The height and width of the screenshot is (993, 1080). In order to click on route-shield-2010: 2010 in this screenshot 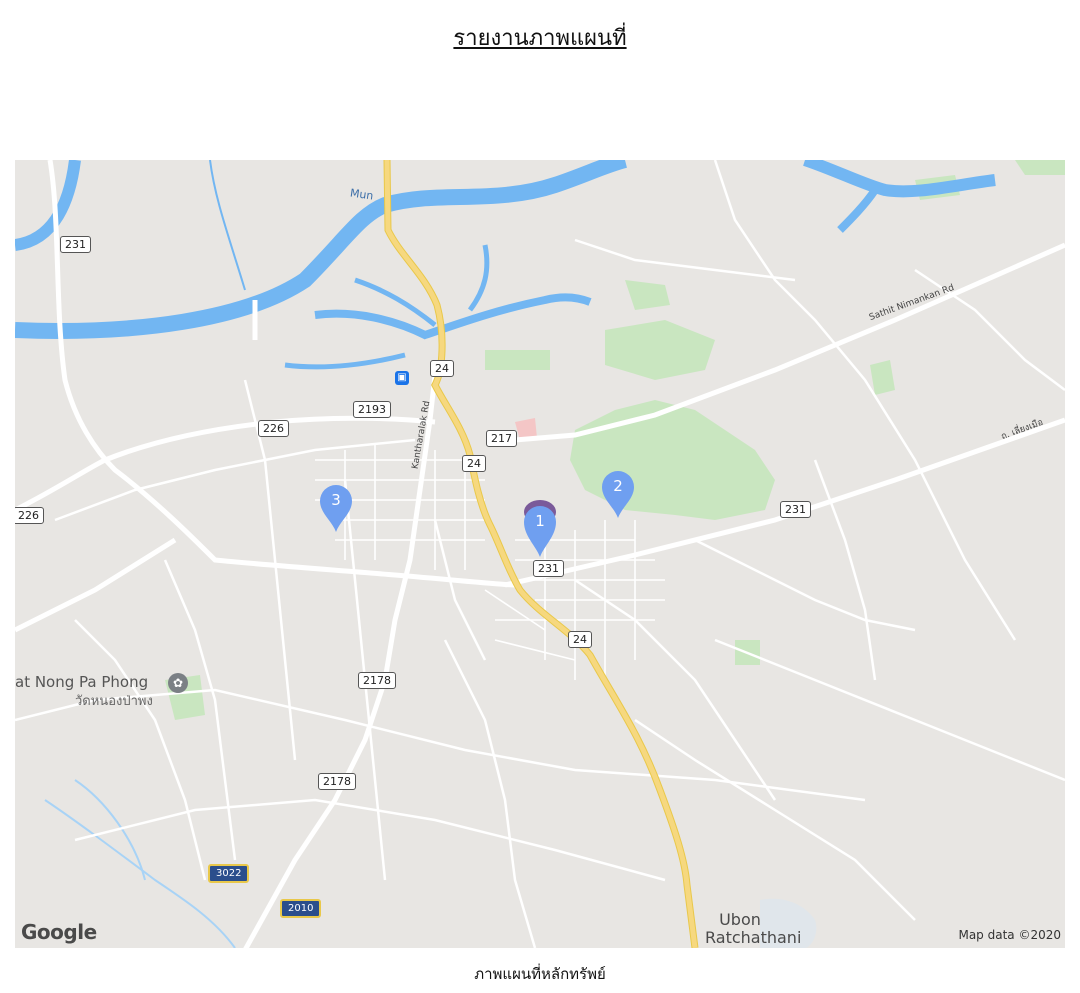, I will do `click(301, 908)`.